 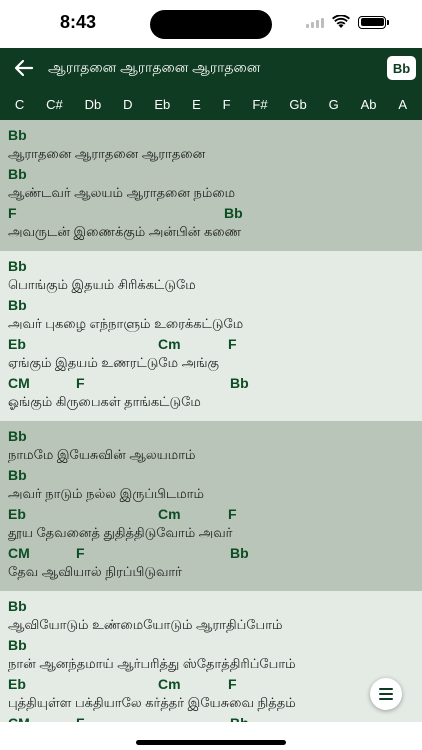 What do you see at coordinates (93, 104) in the screenshot?
I see `key-option: Db` at bounding box center [93, 104].